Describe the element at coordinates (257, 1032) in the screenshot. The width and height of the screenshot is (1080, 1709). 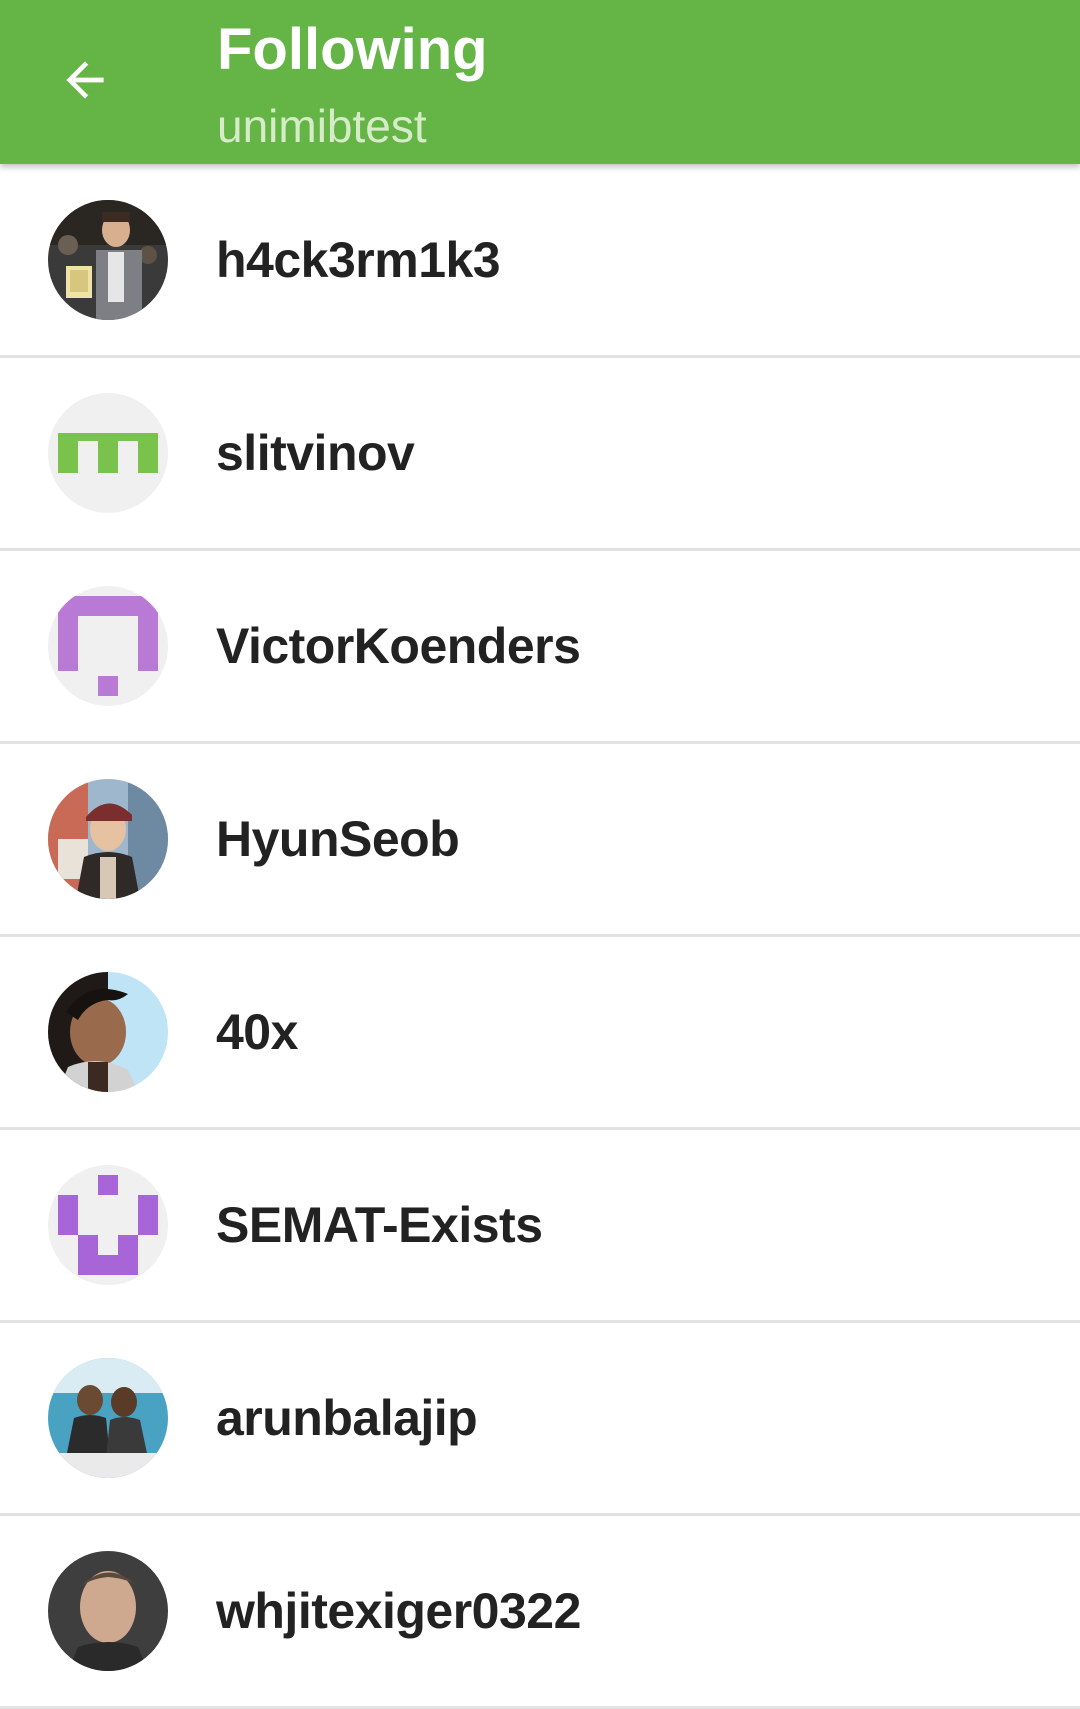
I see `username: 40x` at that location.